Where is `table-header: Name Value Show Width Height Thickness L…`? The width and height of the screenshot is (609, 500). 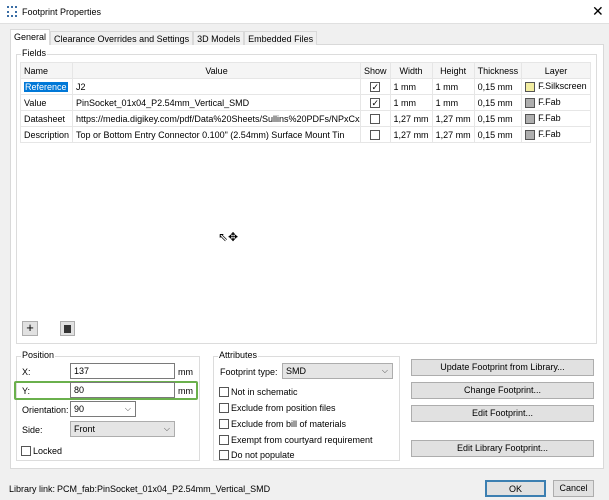
table-header: Name Value Show Width Height Thickness L… is located at coordinates (305, 70).